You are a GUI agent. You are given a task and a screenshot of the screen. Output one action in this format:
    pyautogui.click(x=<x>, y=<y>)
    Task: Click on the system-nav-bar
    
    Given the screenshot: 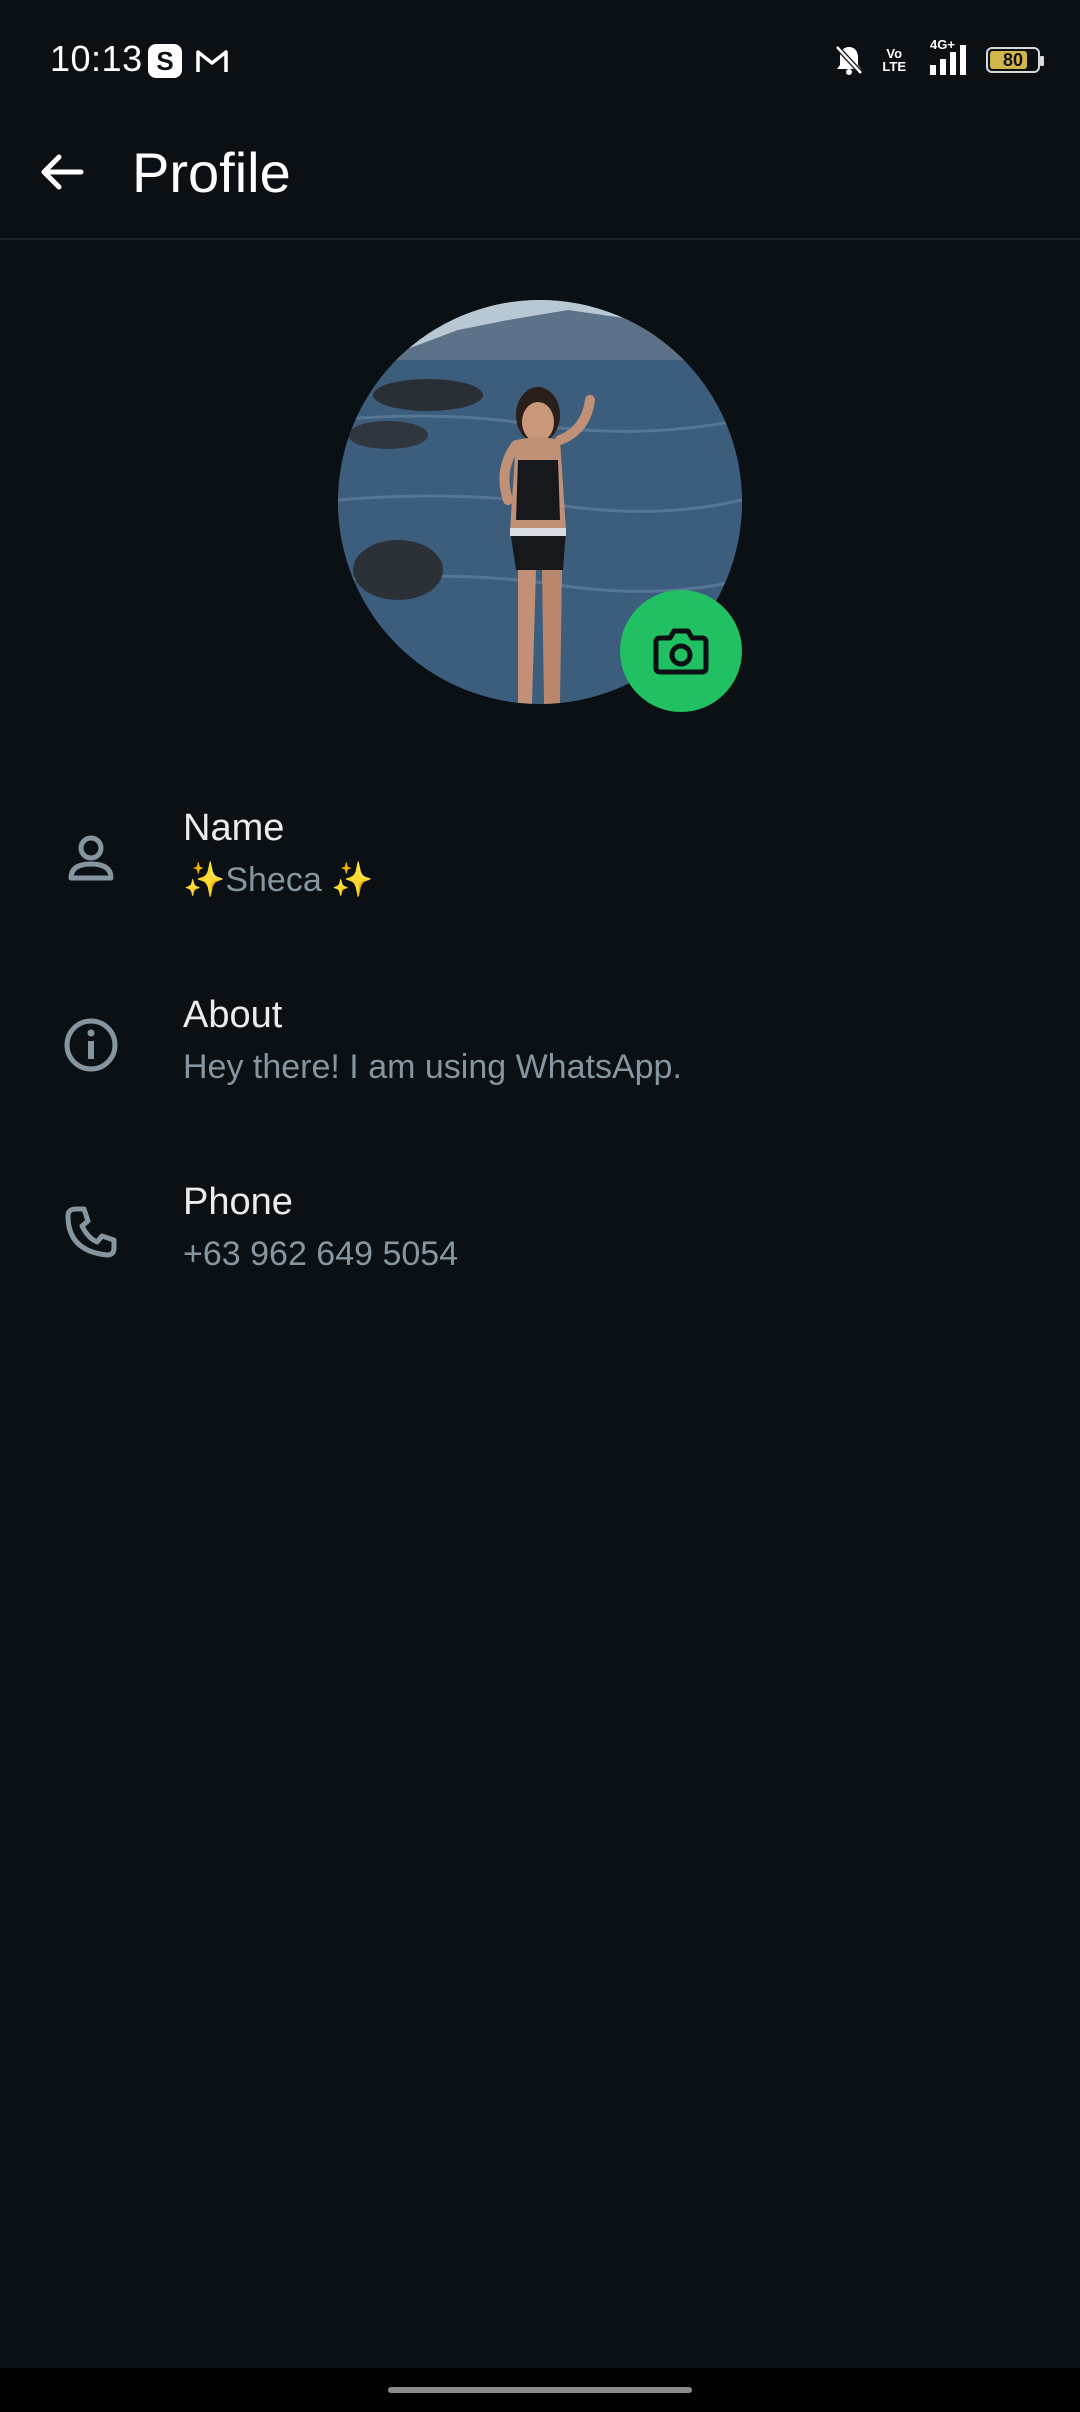 What is the action you would take?
    pyautogui.click(x=540, y=2390)
    